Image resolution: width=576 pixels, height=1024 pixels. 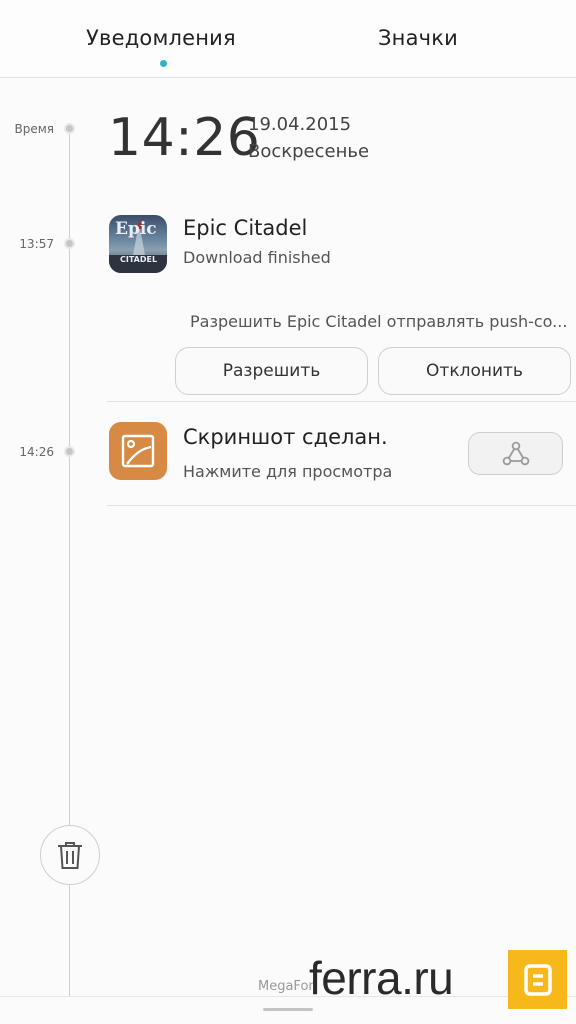 What do you see at coordinates (161, 38) in the screenshot?
I see `tab-notifications: Уведомления` at bounding box center [161, 38].